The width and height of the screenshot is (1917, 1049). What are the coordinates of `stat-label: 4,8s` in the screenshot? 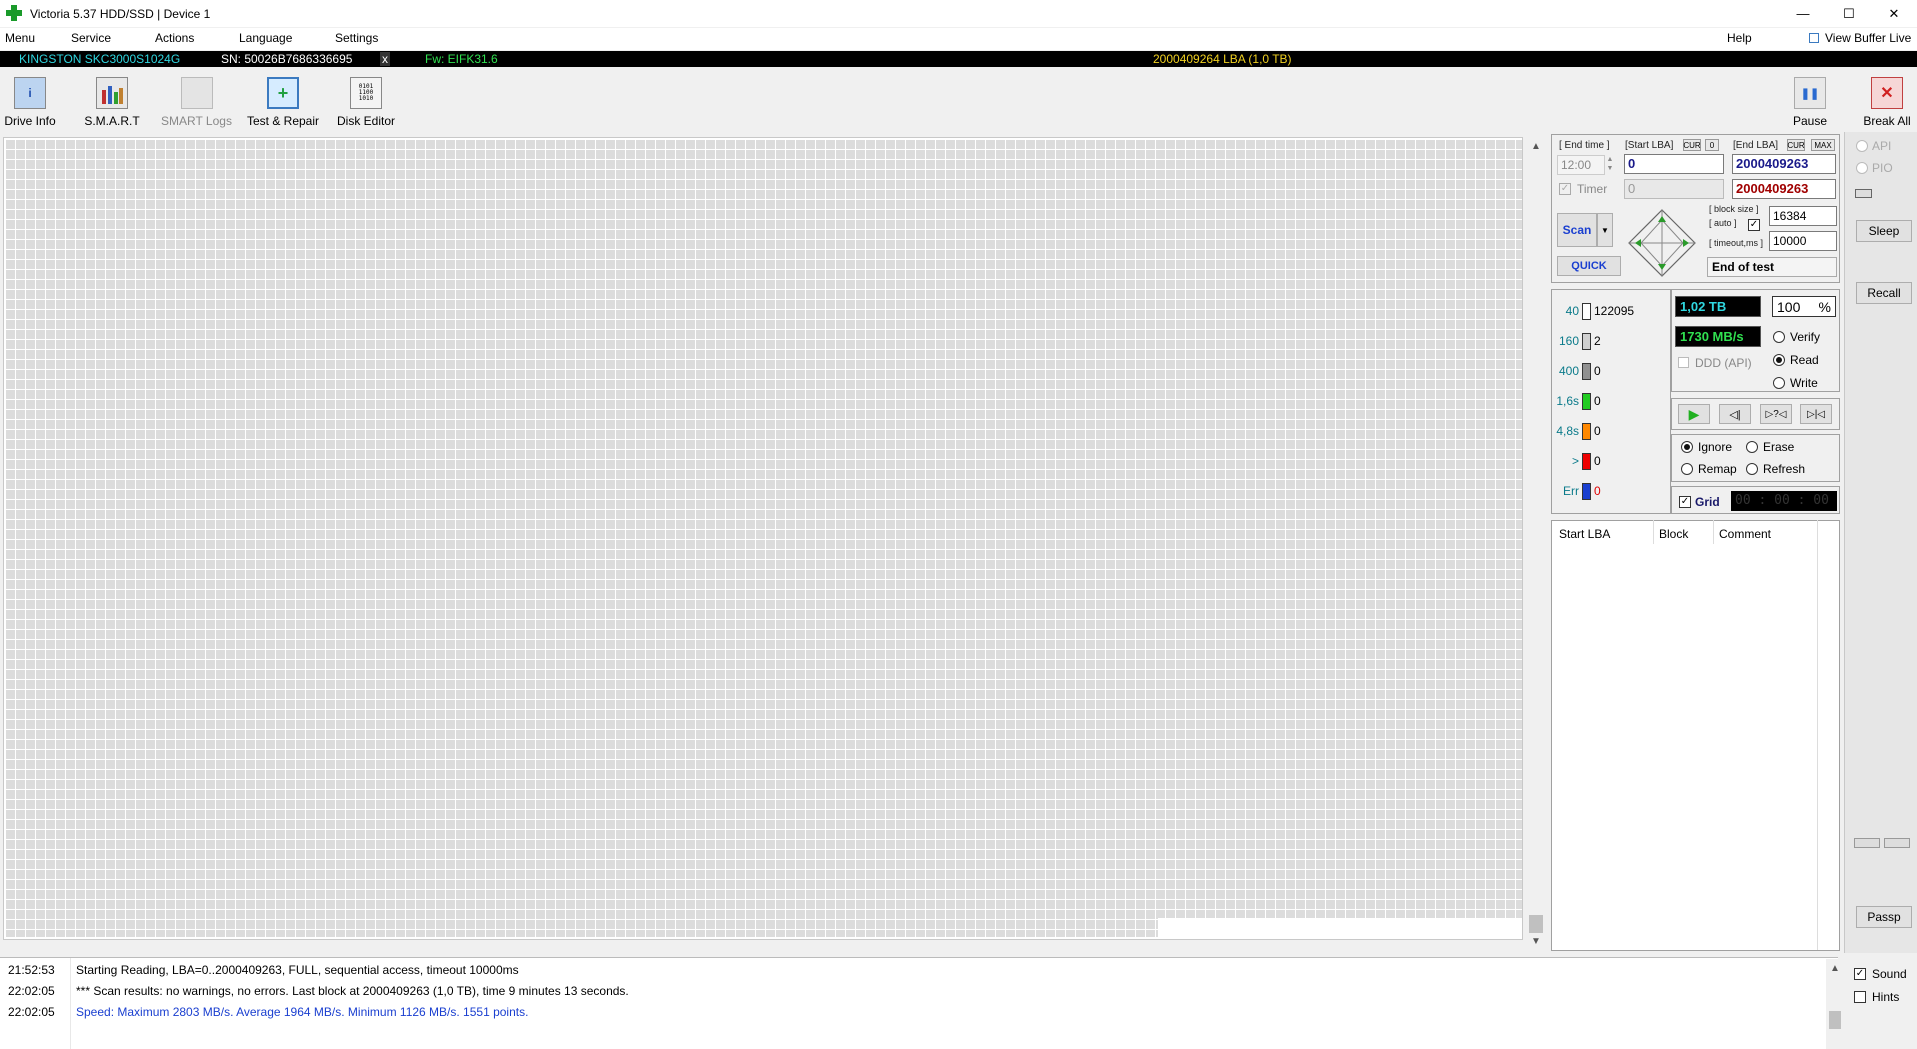 It's located at (1567, 431).